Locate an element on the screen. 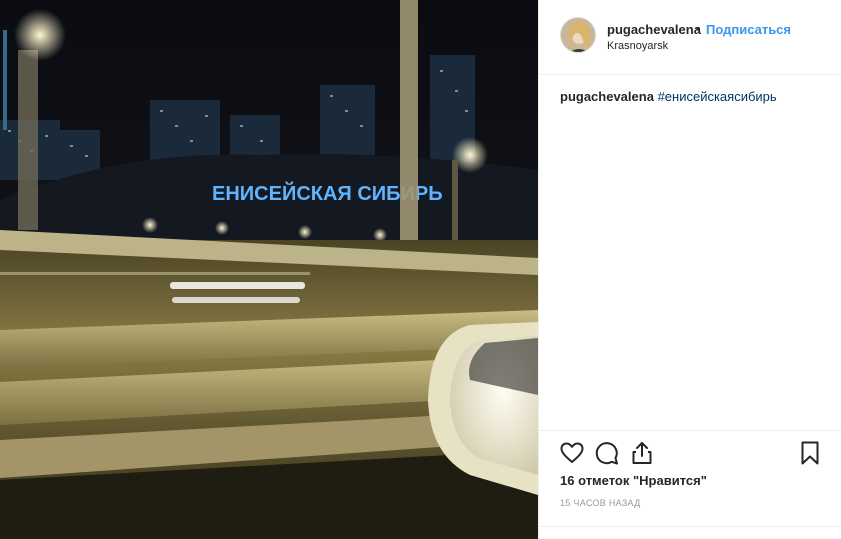 The image size is (841, 539). caption-username-link: pugachevalena is located at coordinates (607, 96).